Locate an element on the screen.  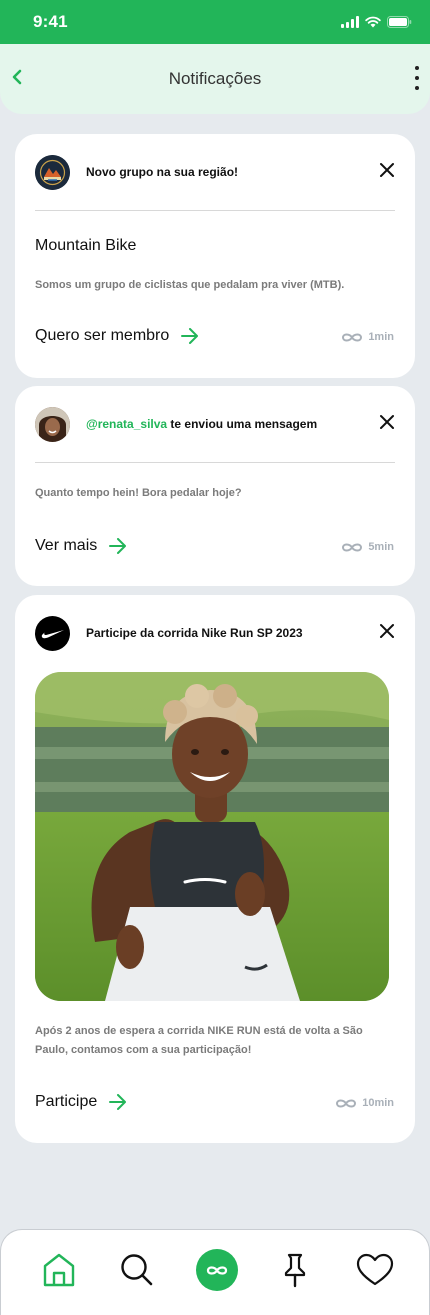
card-header: @renata_silva te enviou uma mensagem is located at coordinates (215, 424).